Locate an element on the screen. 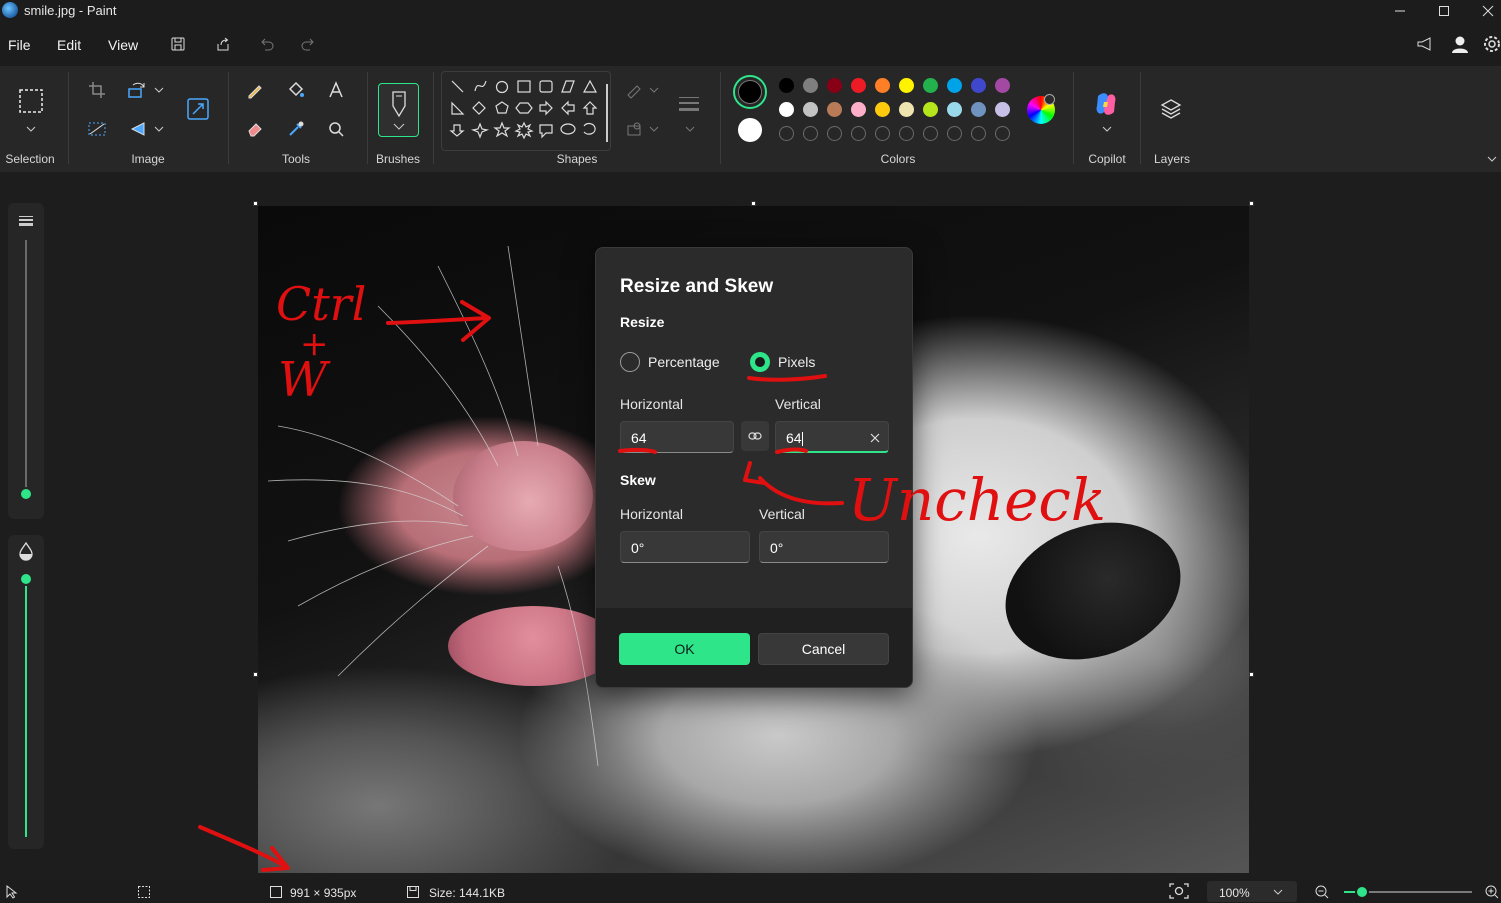  rotate-button is located at coordinates (137, 90).